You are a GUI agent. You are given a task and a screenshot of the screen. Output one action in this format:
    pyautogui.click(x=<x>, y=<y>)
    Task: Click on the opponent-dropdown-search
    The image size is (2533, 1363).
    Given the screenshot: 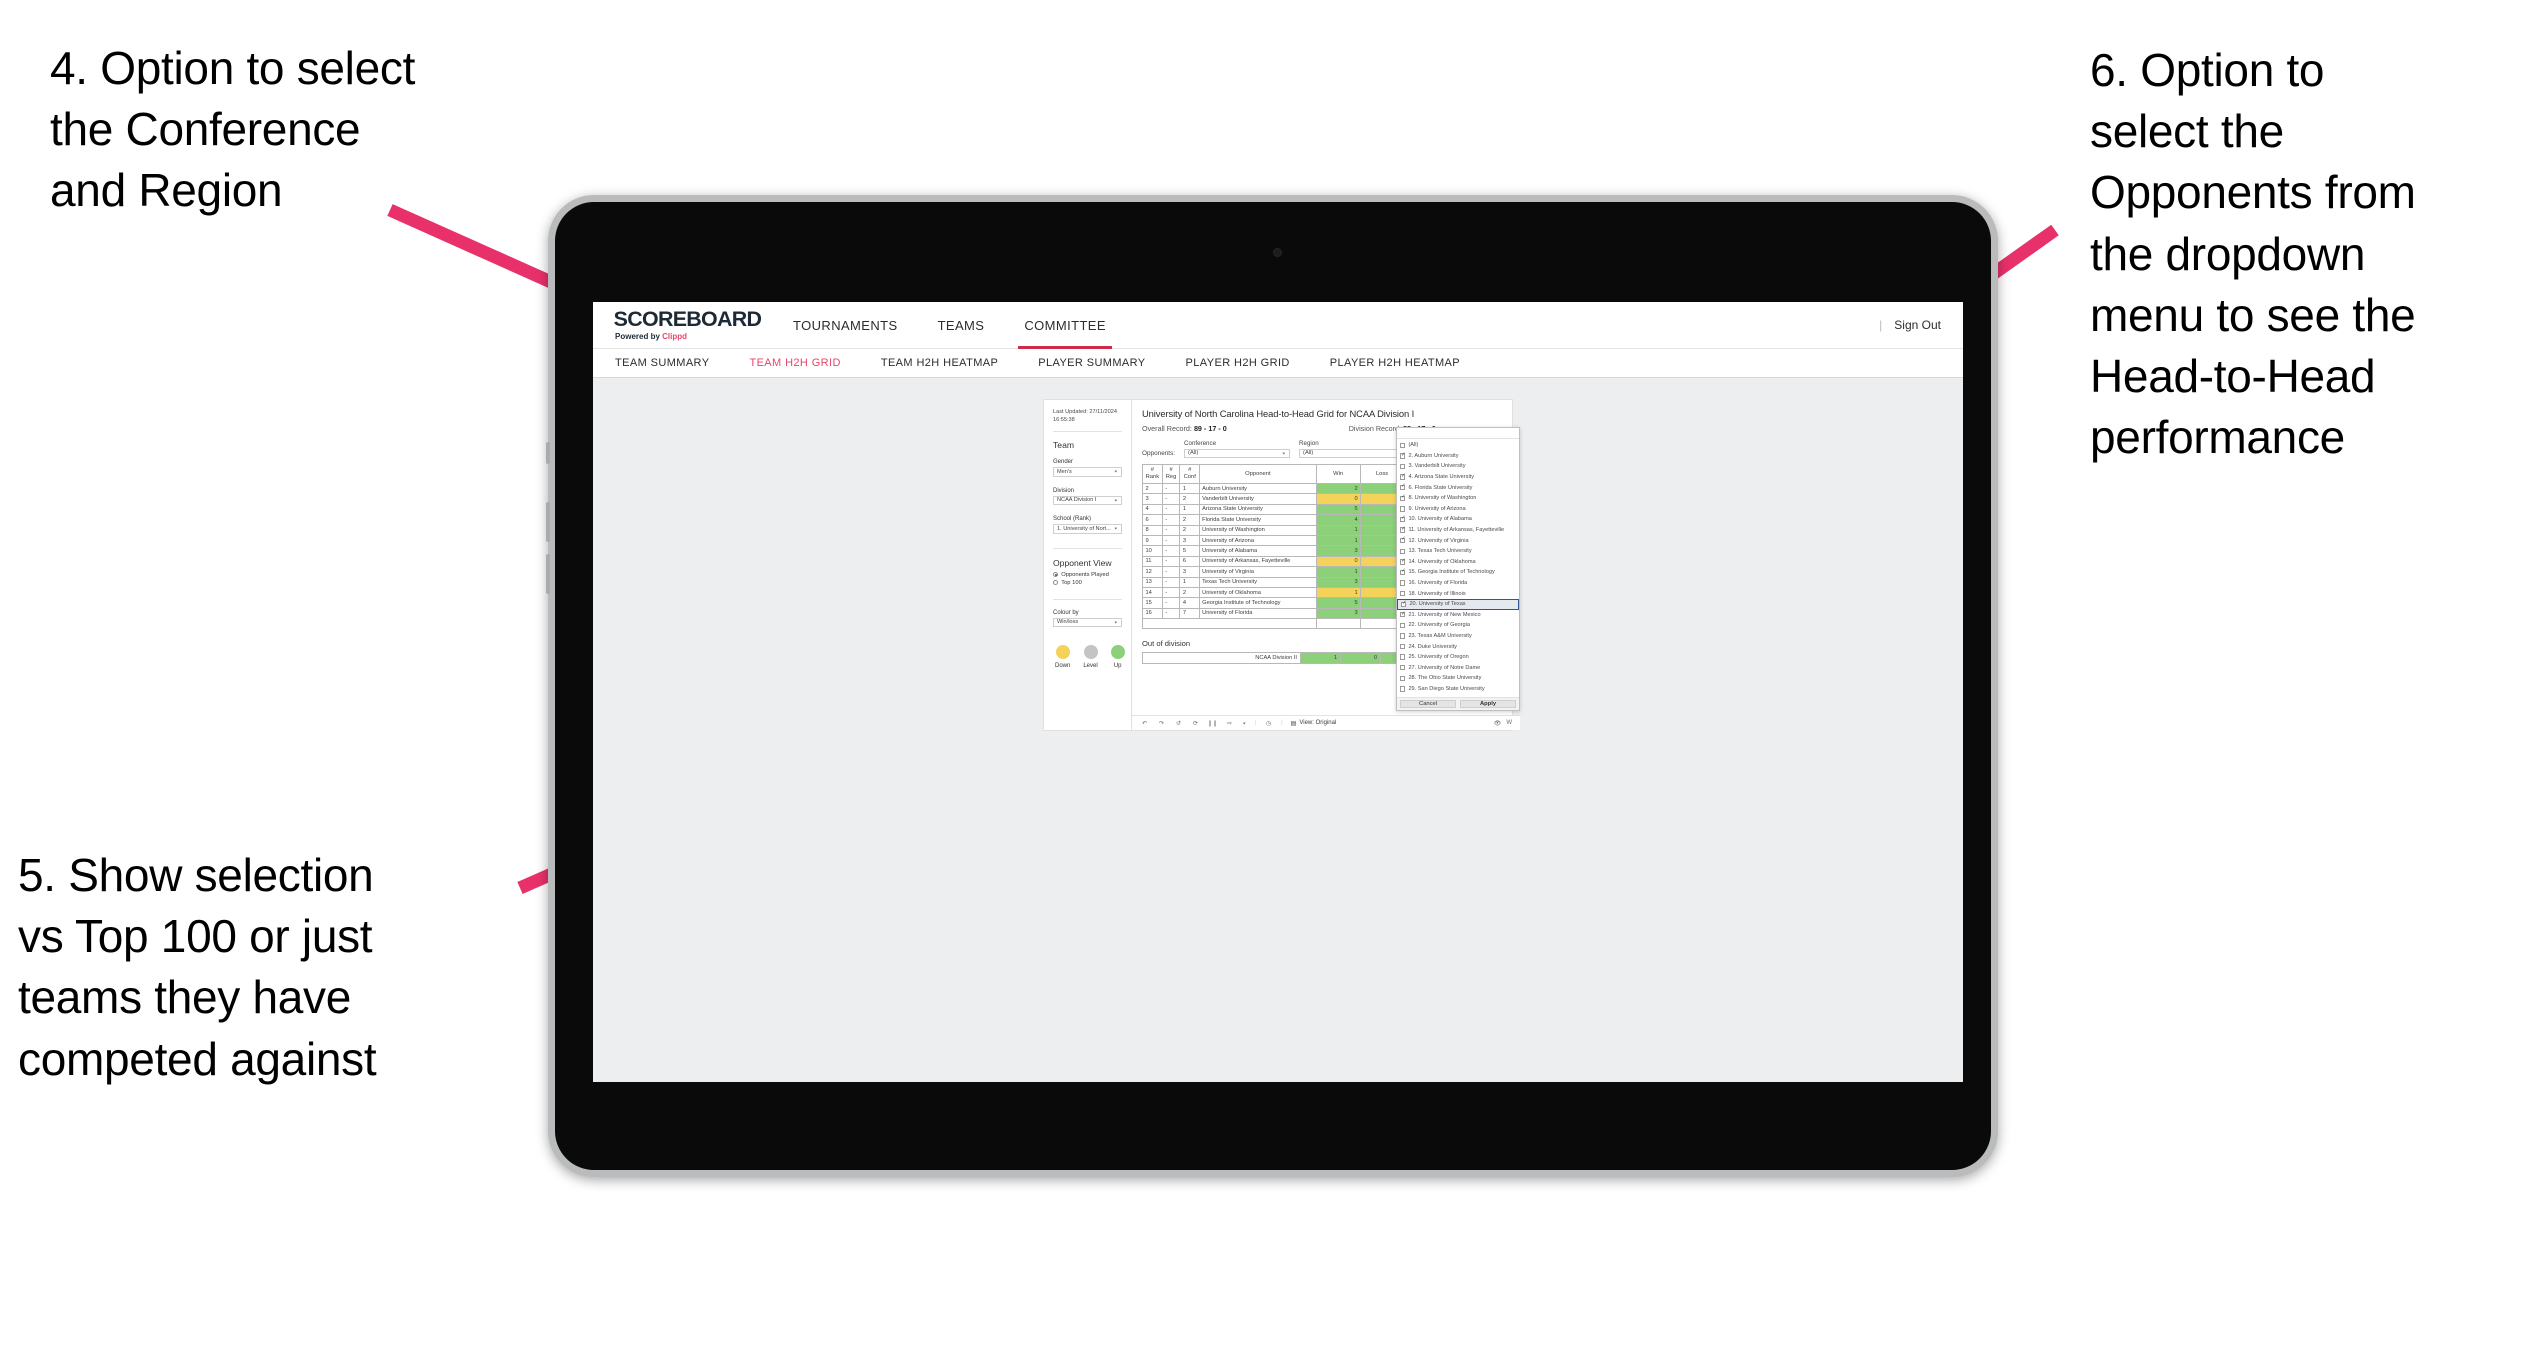 What is the action you would take?
    pyautogui.click(x=1458, y=433)
    